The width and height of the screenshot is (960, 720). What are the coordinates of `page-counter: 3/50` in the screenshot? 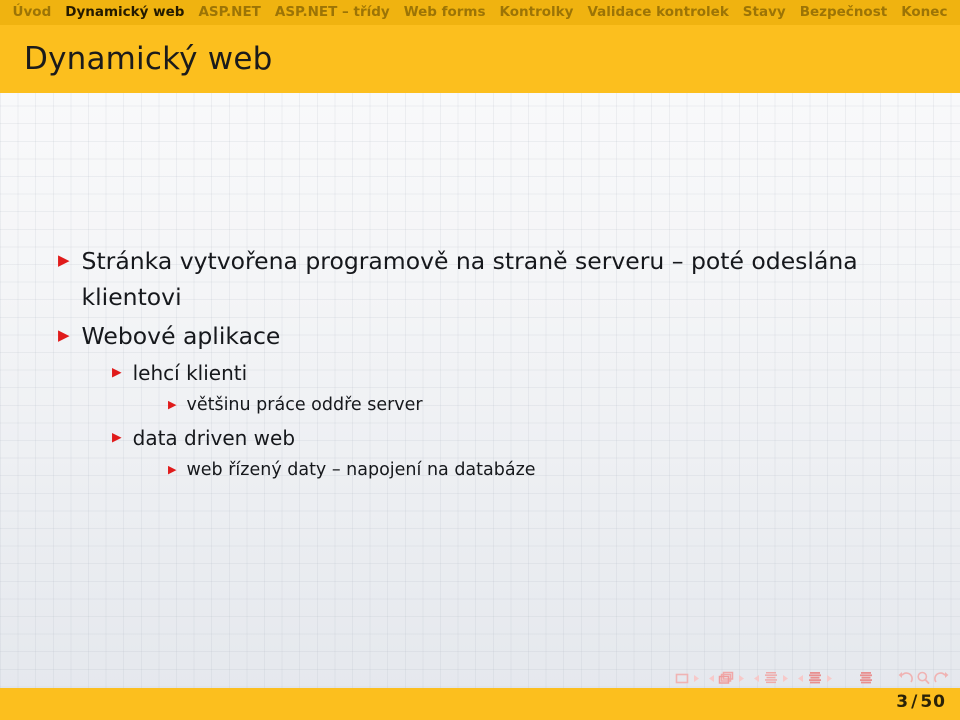 It's located at (921, 702).